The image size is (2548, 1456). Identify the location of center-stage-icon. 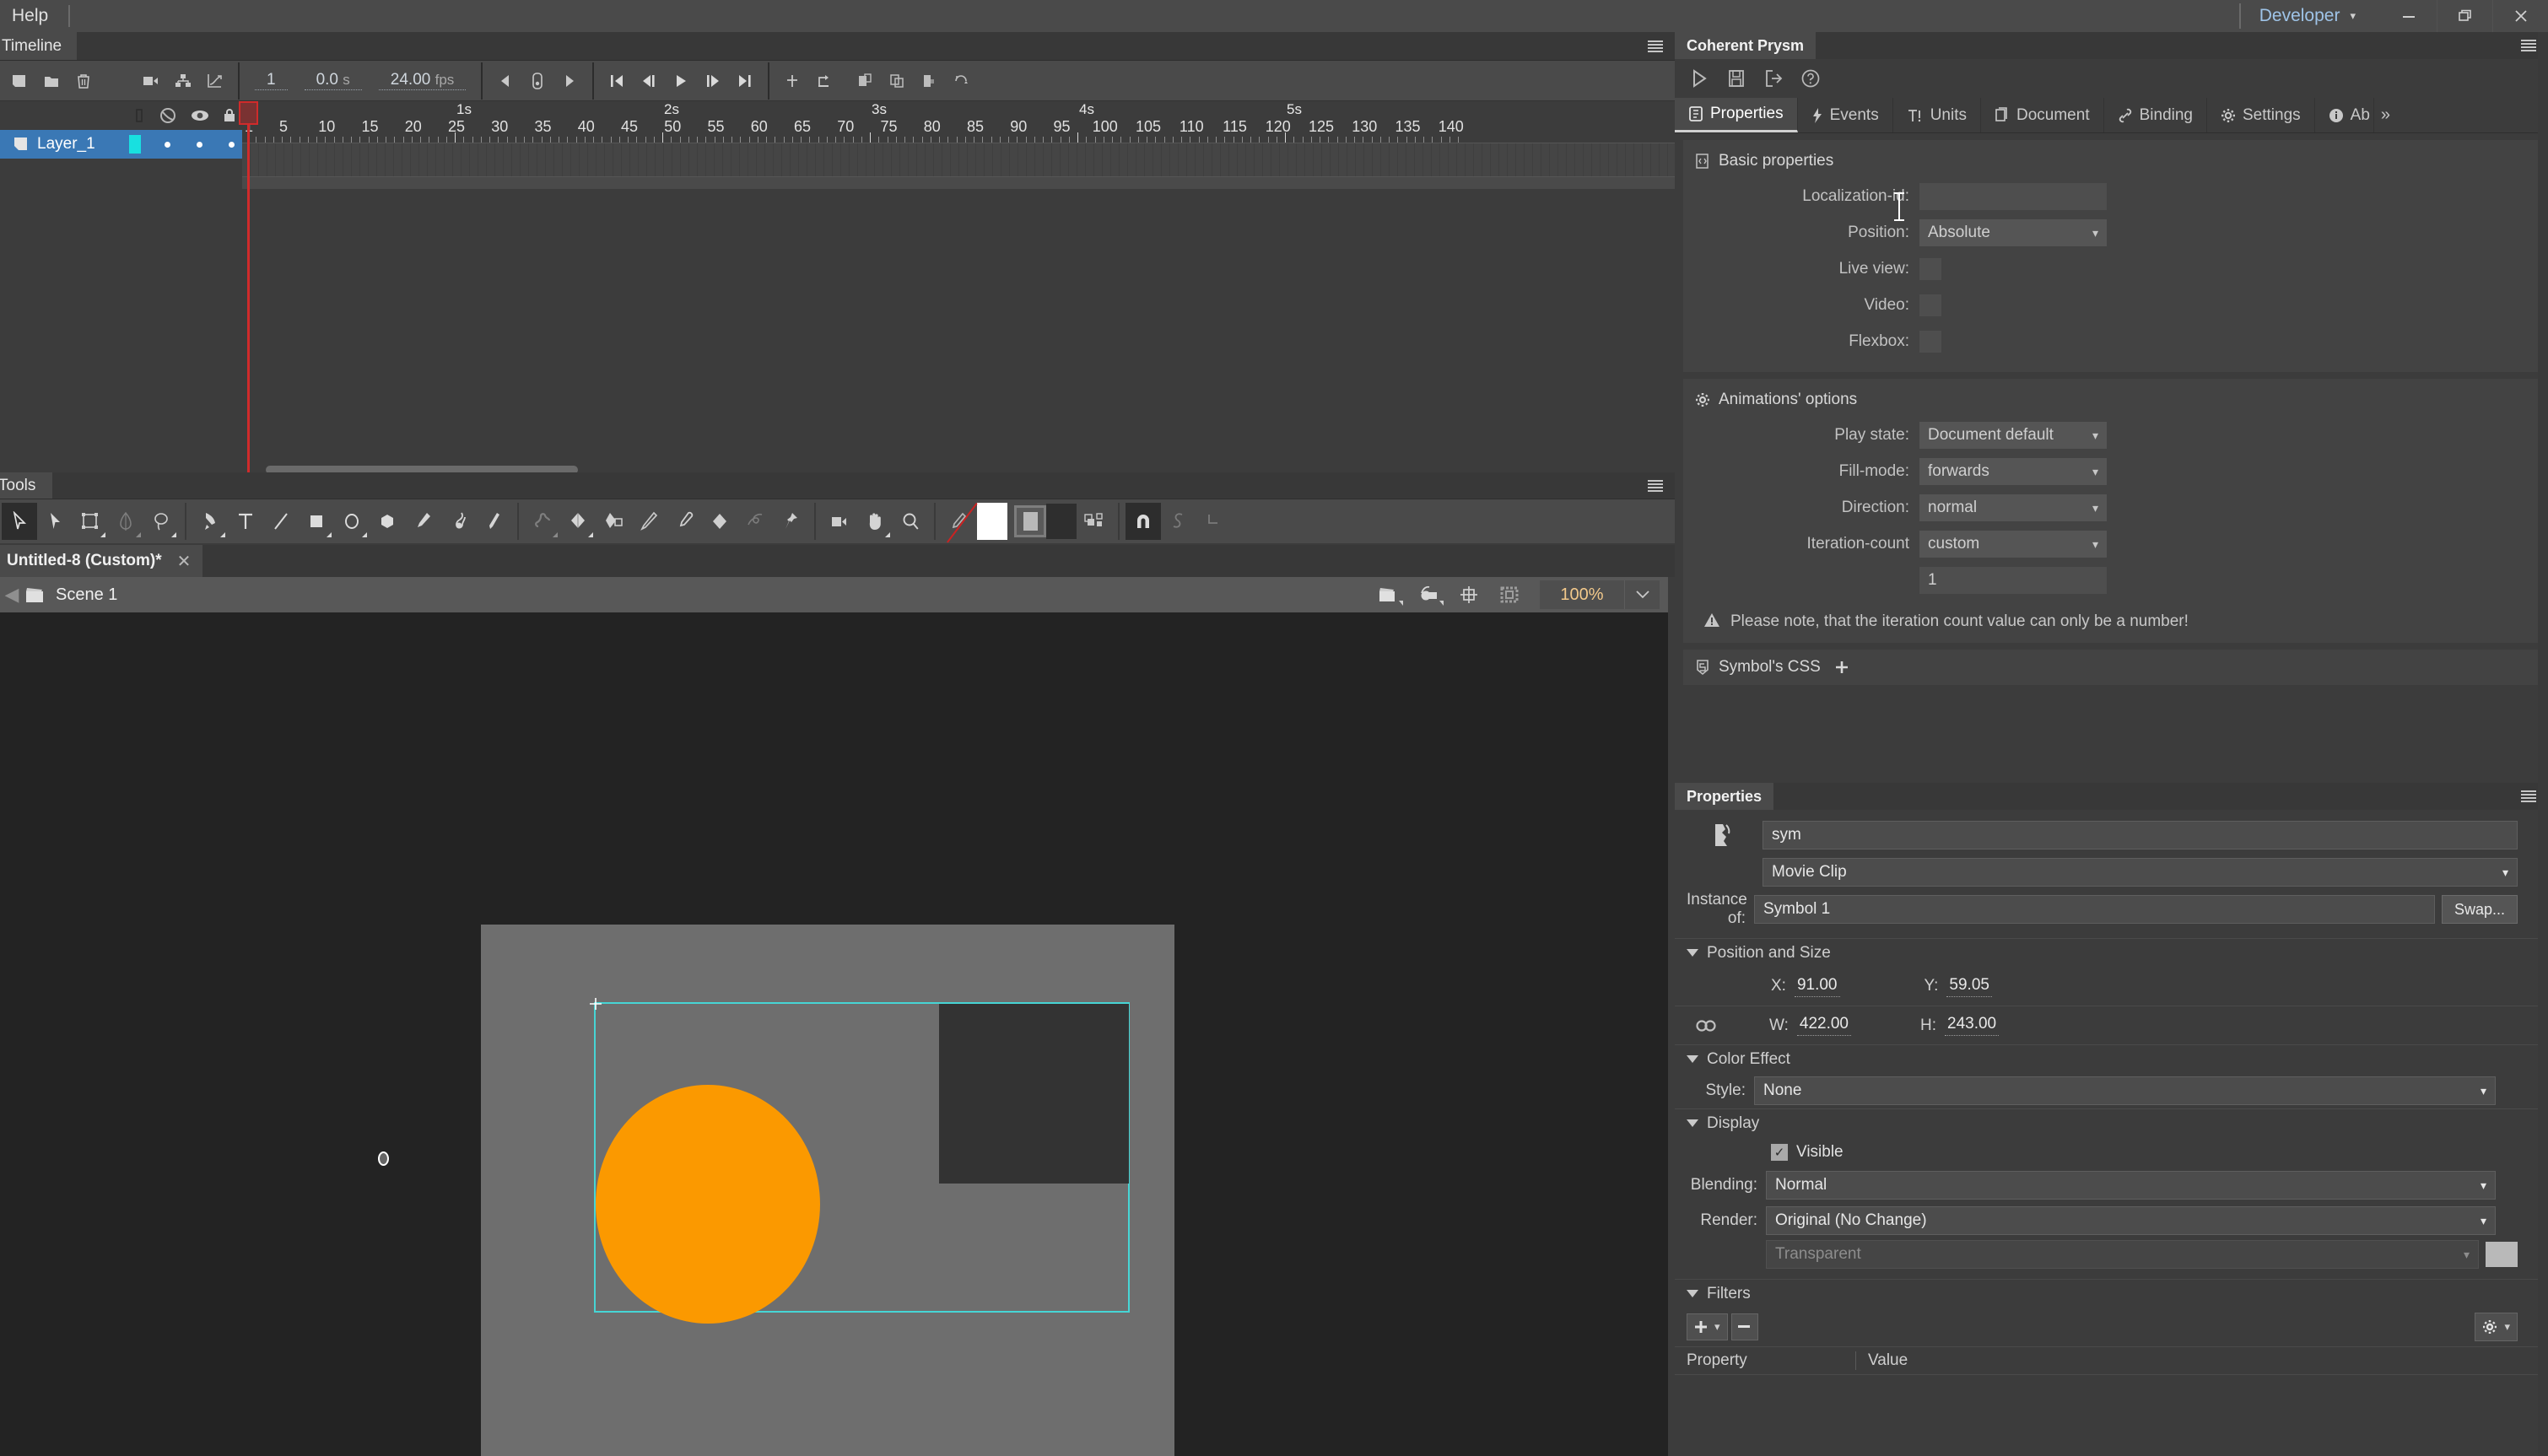
(1468, 594).